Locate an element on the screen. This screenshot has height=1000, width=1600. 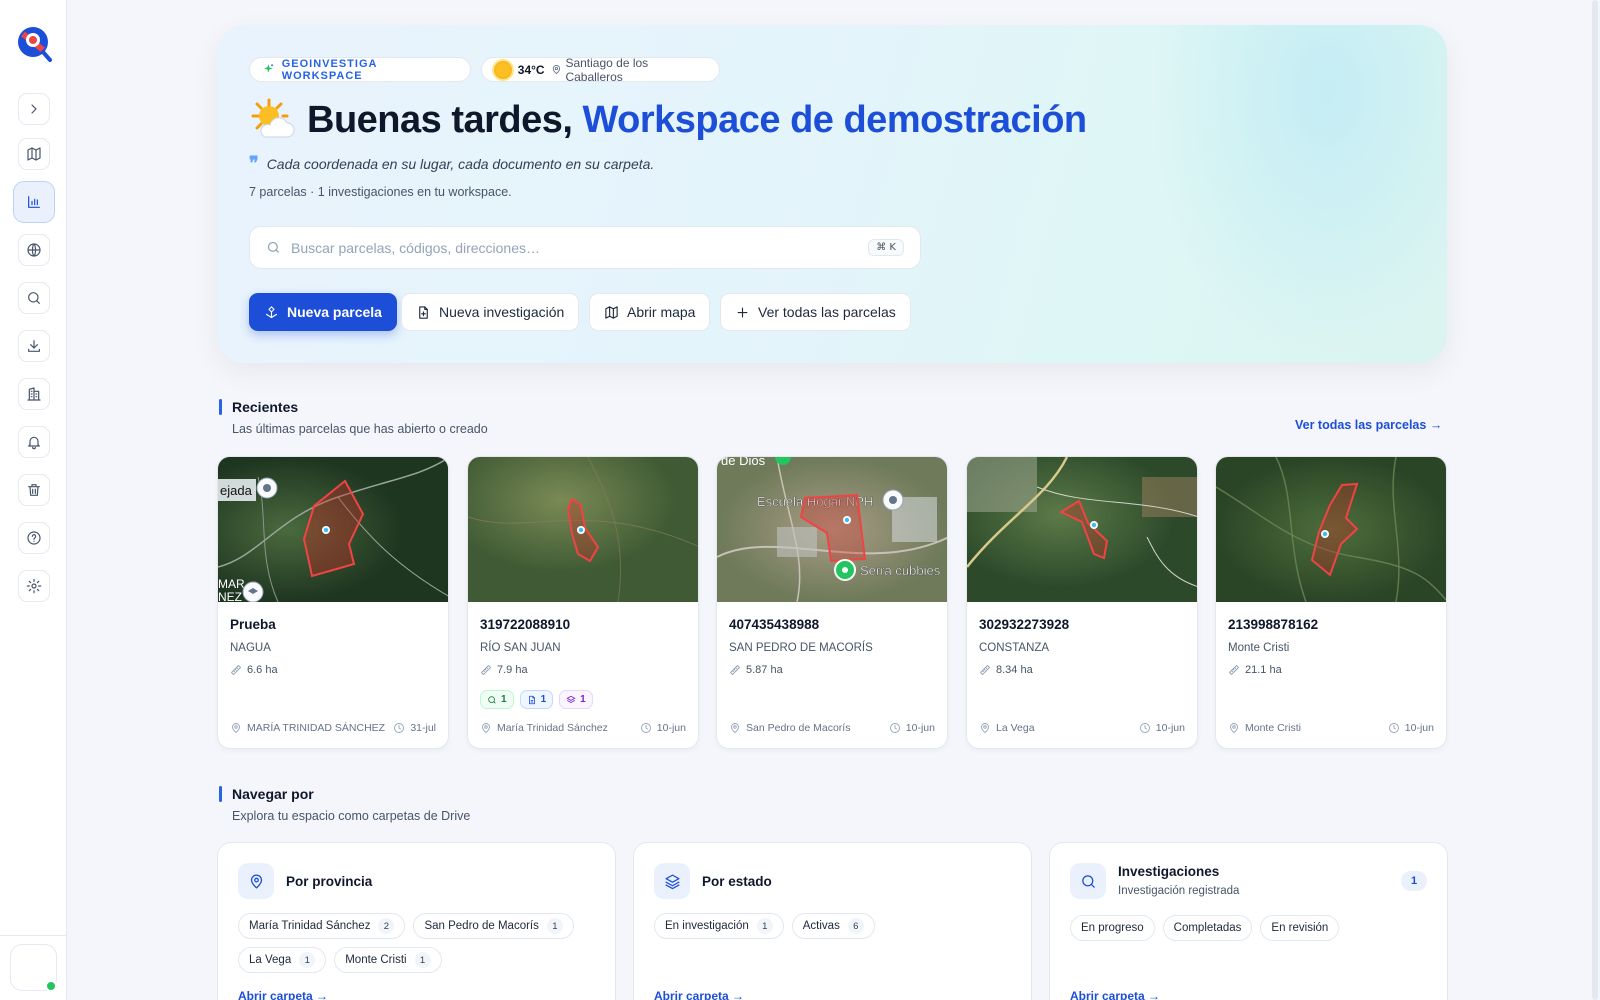
parcel-area: 7.9 ha is located at coordinates (504, 670).